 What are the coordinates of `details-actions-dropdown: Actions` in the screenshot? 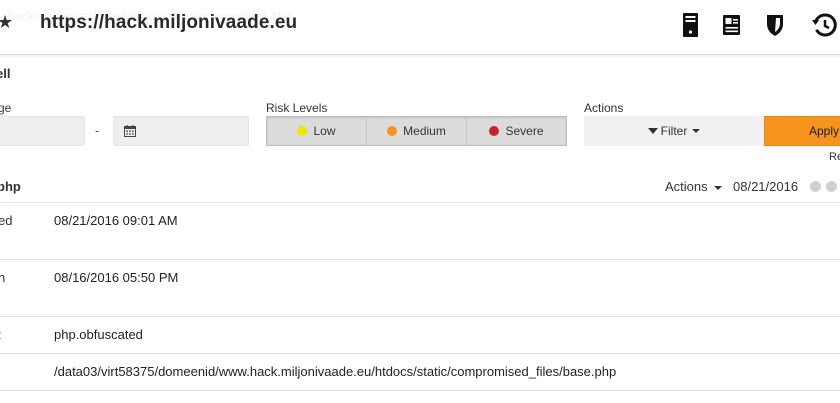 It's located at (694, 186).